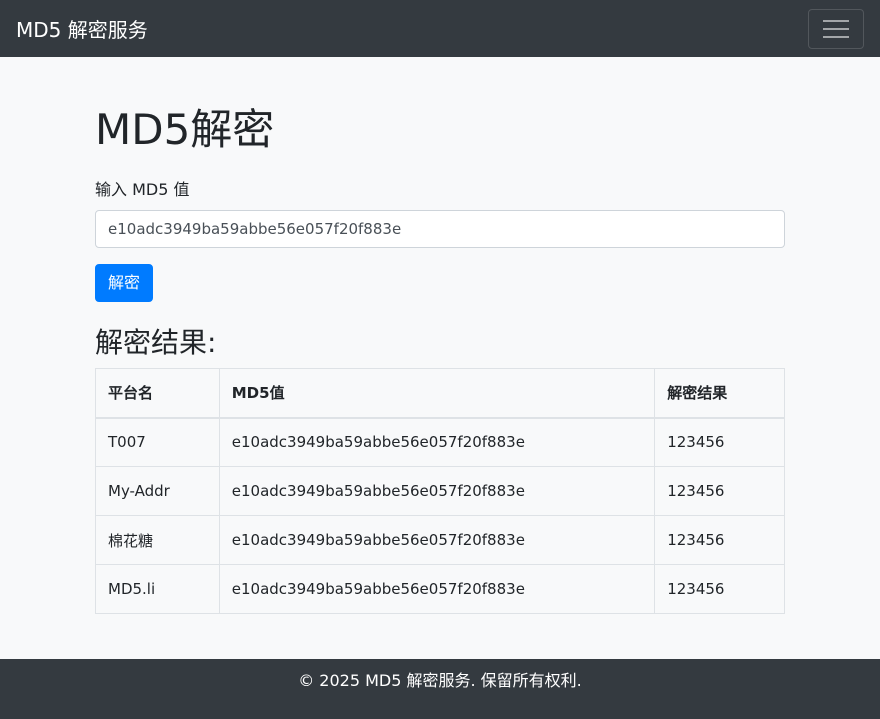 This screenshot has height=719, width=880. I want to click on results-title: 解密结果:, so click(156, 342).